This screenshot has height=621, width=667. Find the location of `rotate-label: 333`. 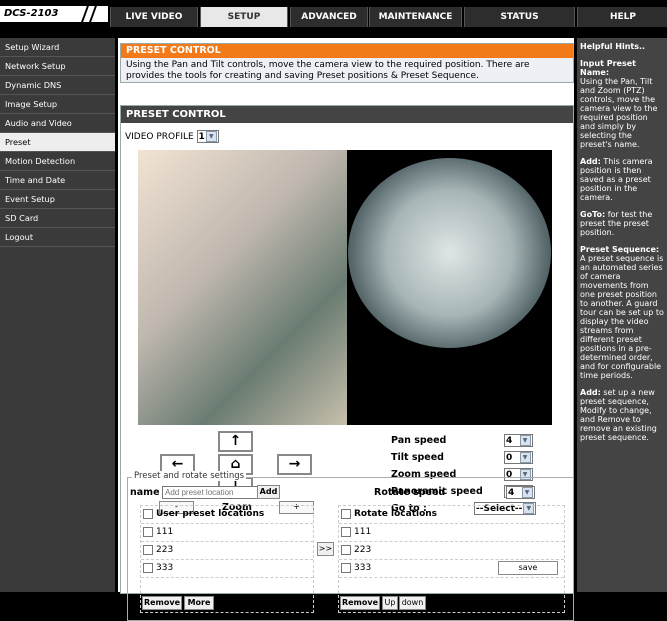

rotate-label: 333 is located at coordinates (363, 568).